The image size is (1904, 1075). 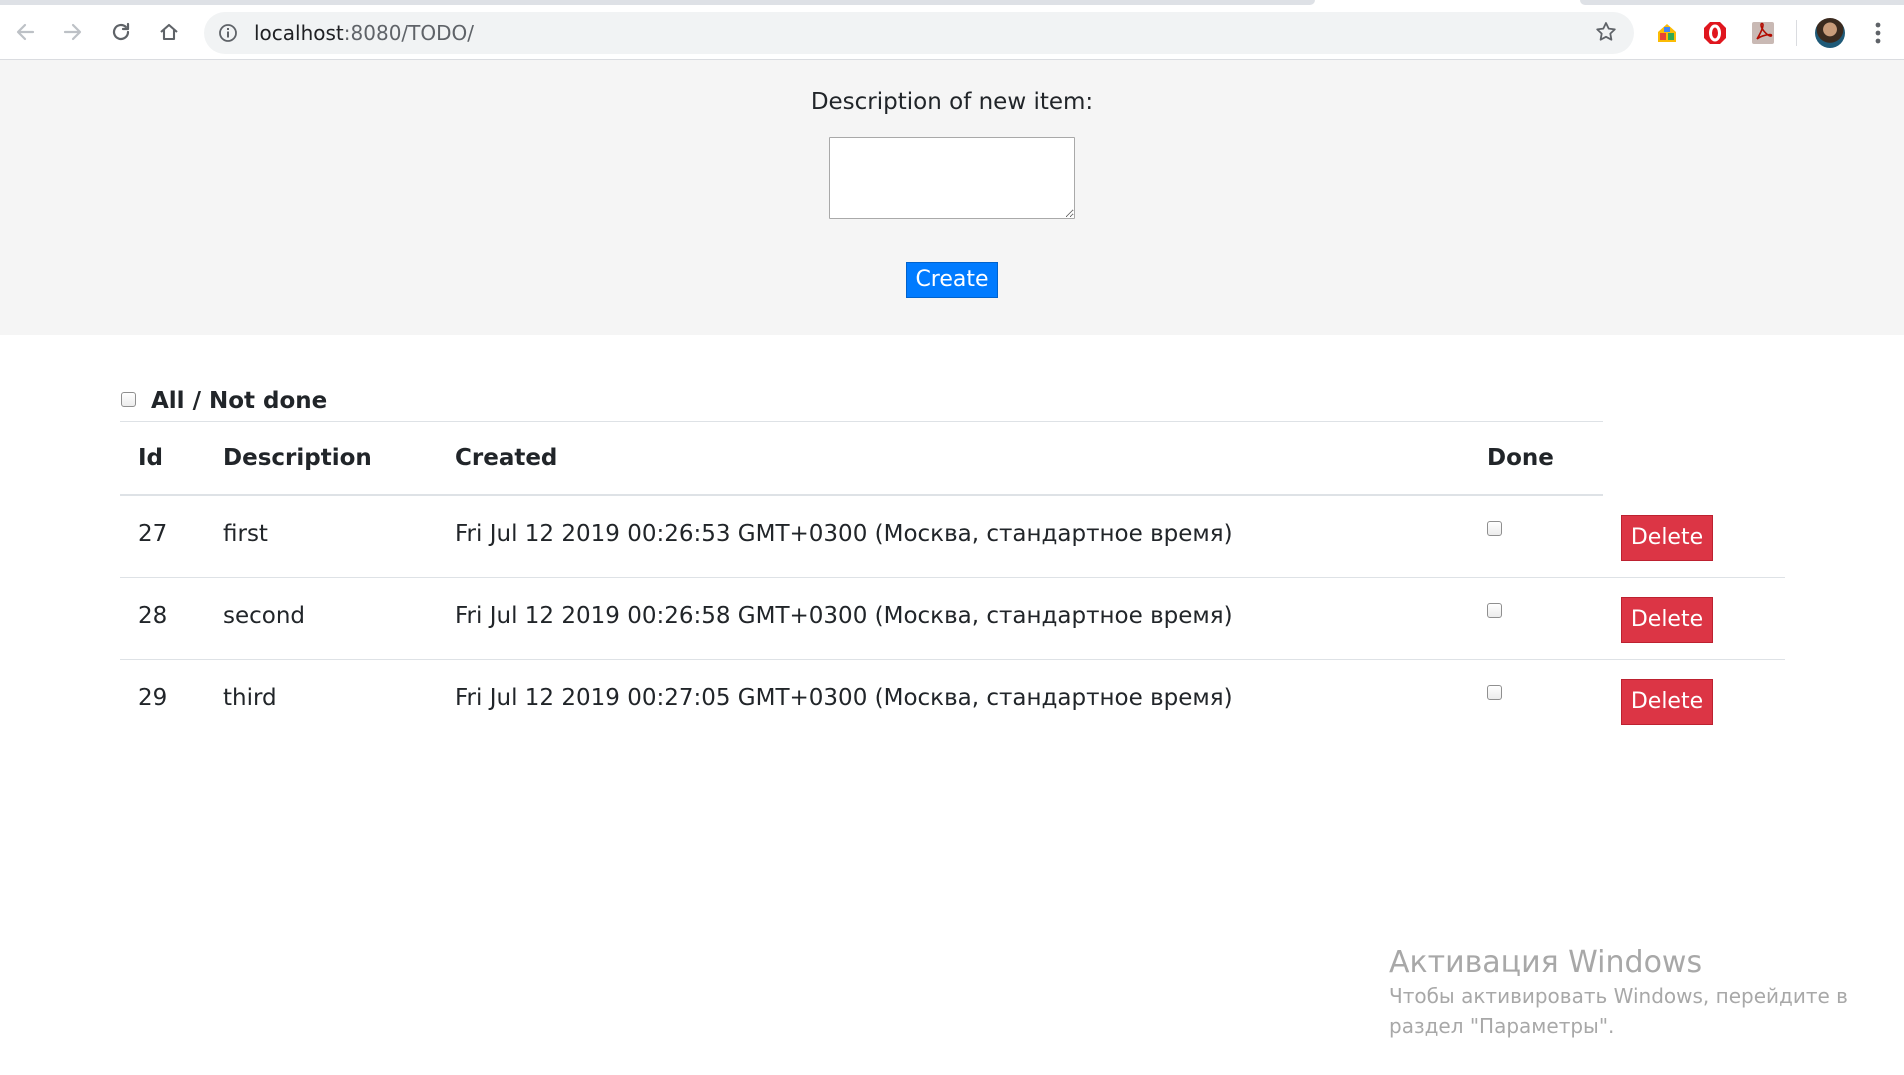 I want to click on star-icon, so click(x=1606, y=32).